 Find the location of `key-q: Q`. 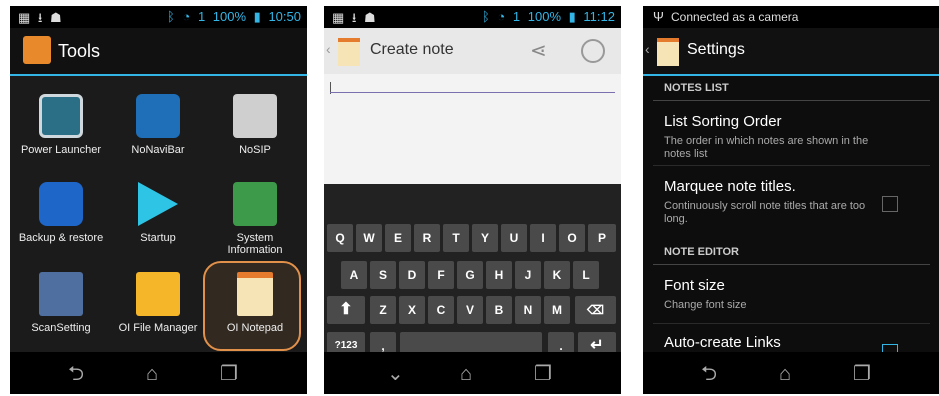

key-q: Q is located at coordinates (340, 238).